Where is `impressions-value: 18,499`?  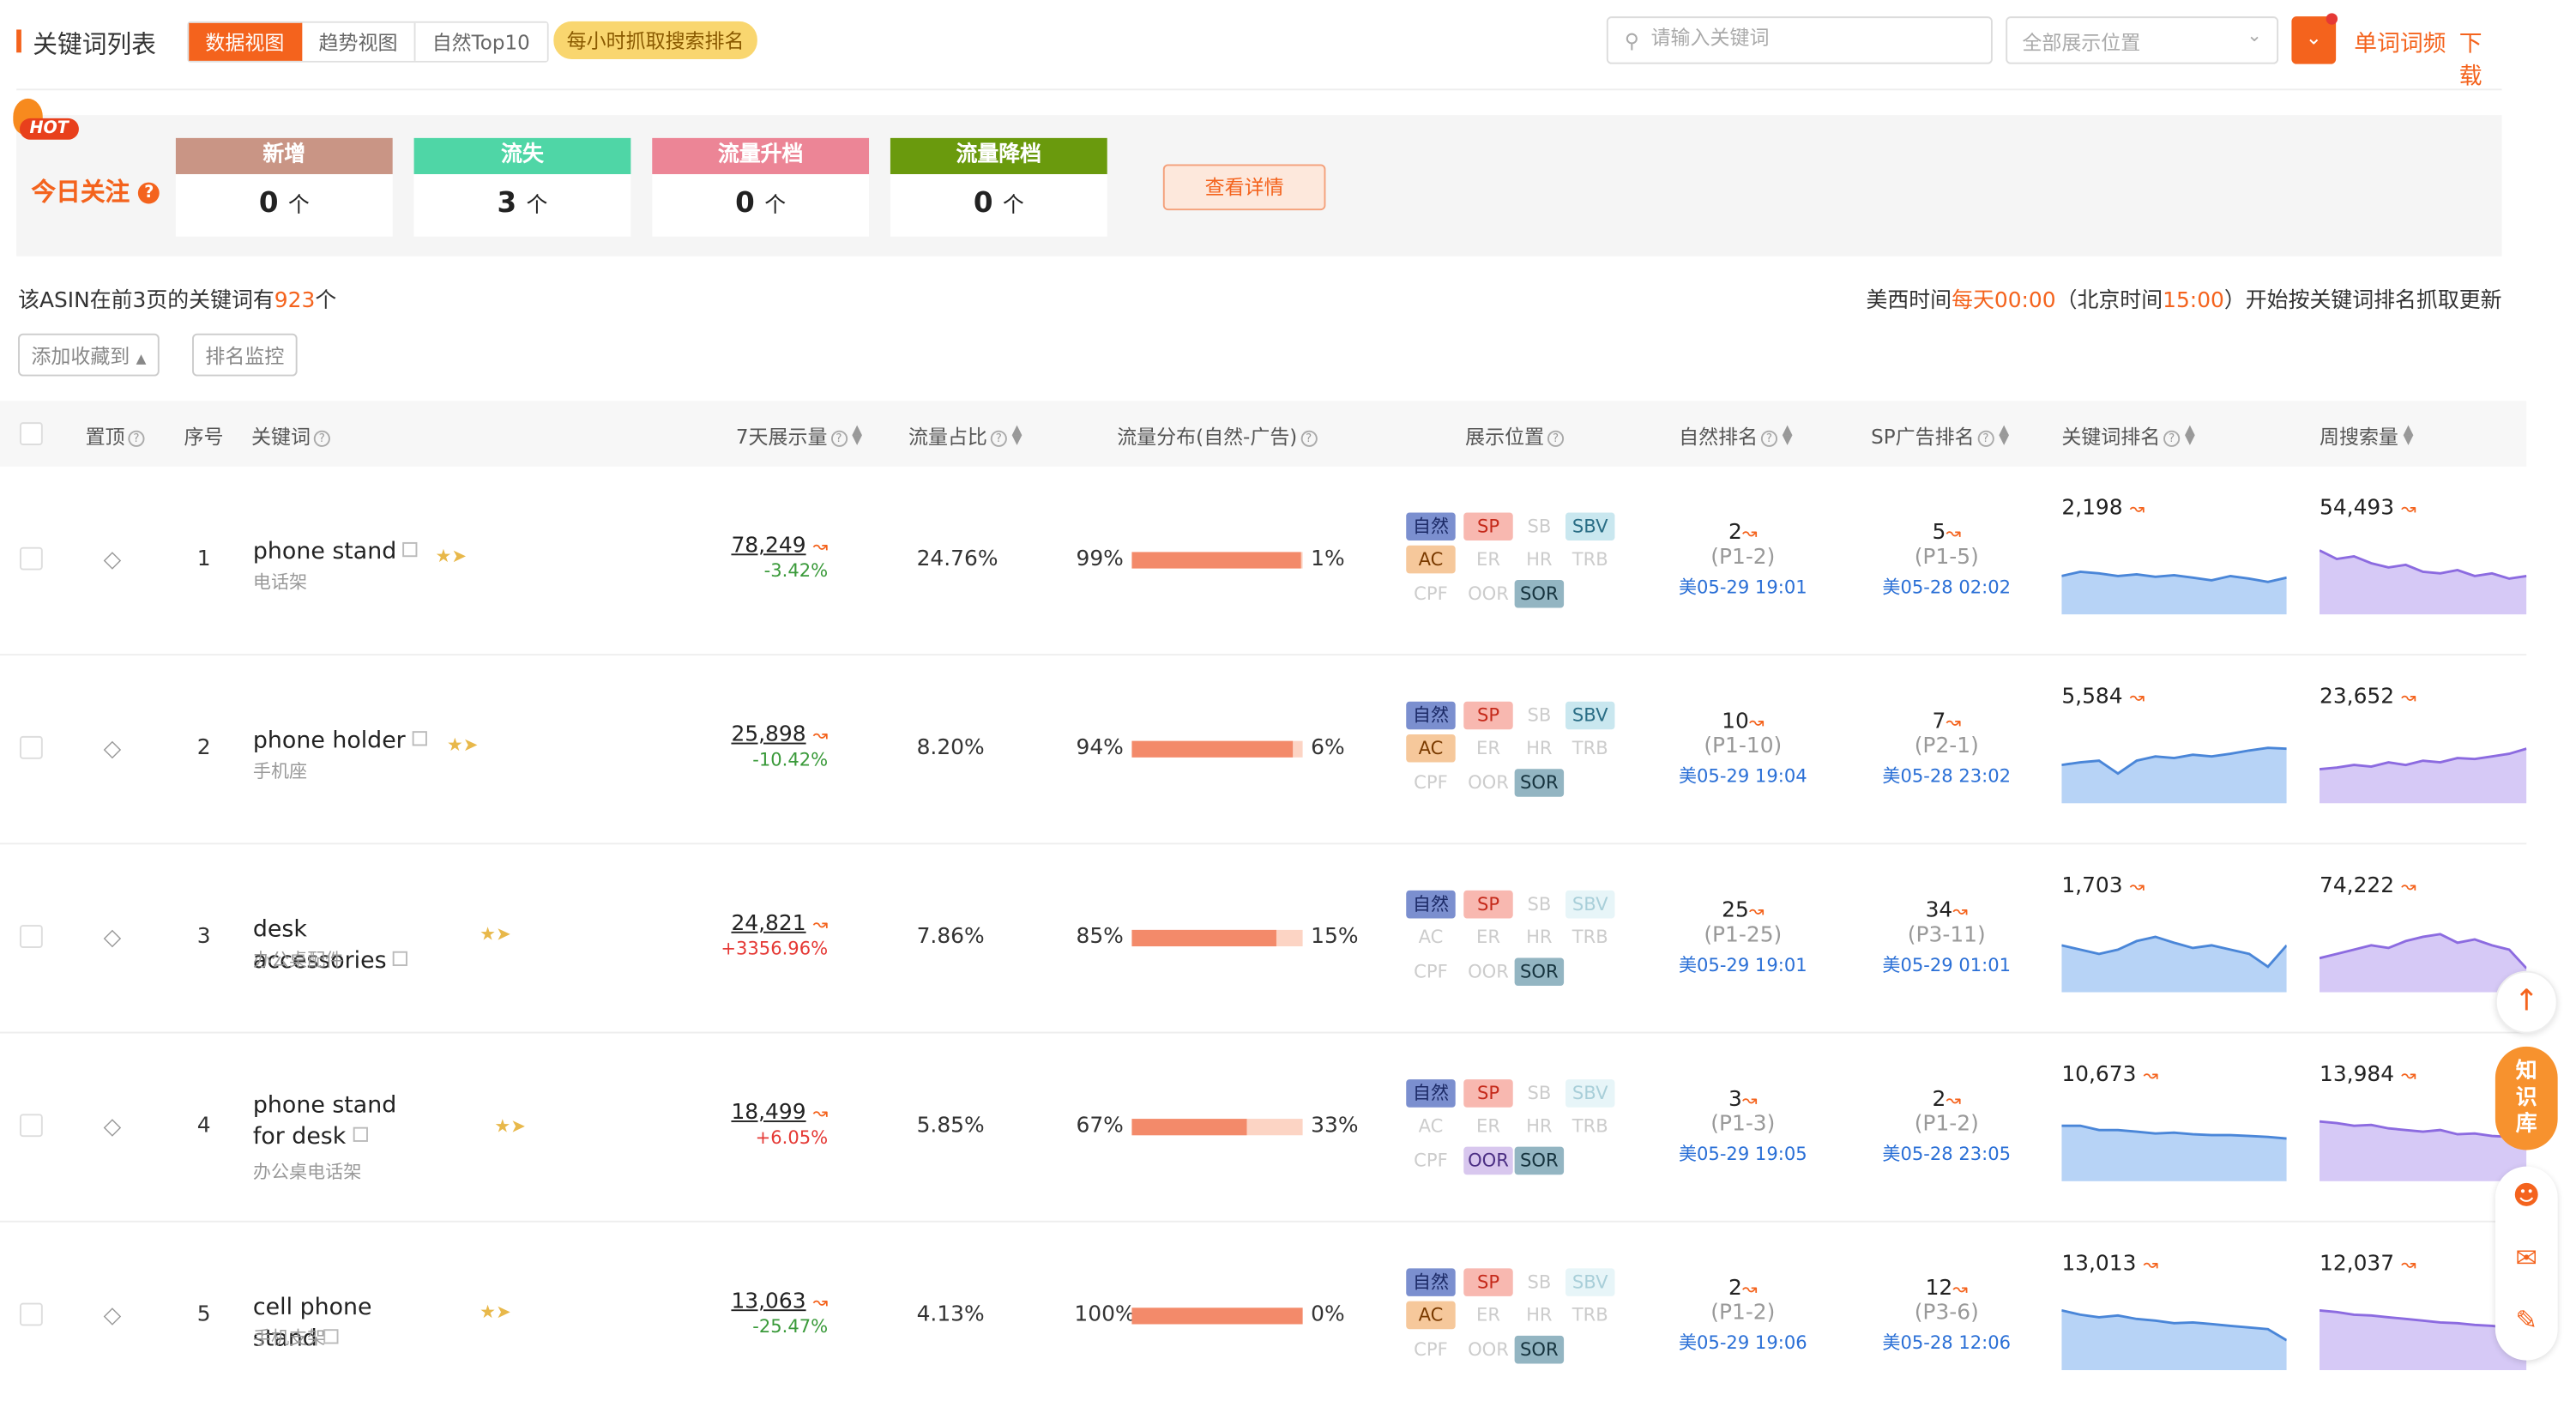
impressions-value: 18,499 is located at coordinates (768, 1113).